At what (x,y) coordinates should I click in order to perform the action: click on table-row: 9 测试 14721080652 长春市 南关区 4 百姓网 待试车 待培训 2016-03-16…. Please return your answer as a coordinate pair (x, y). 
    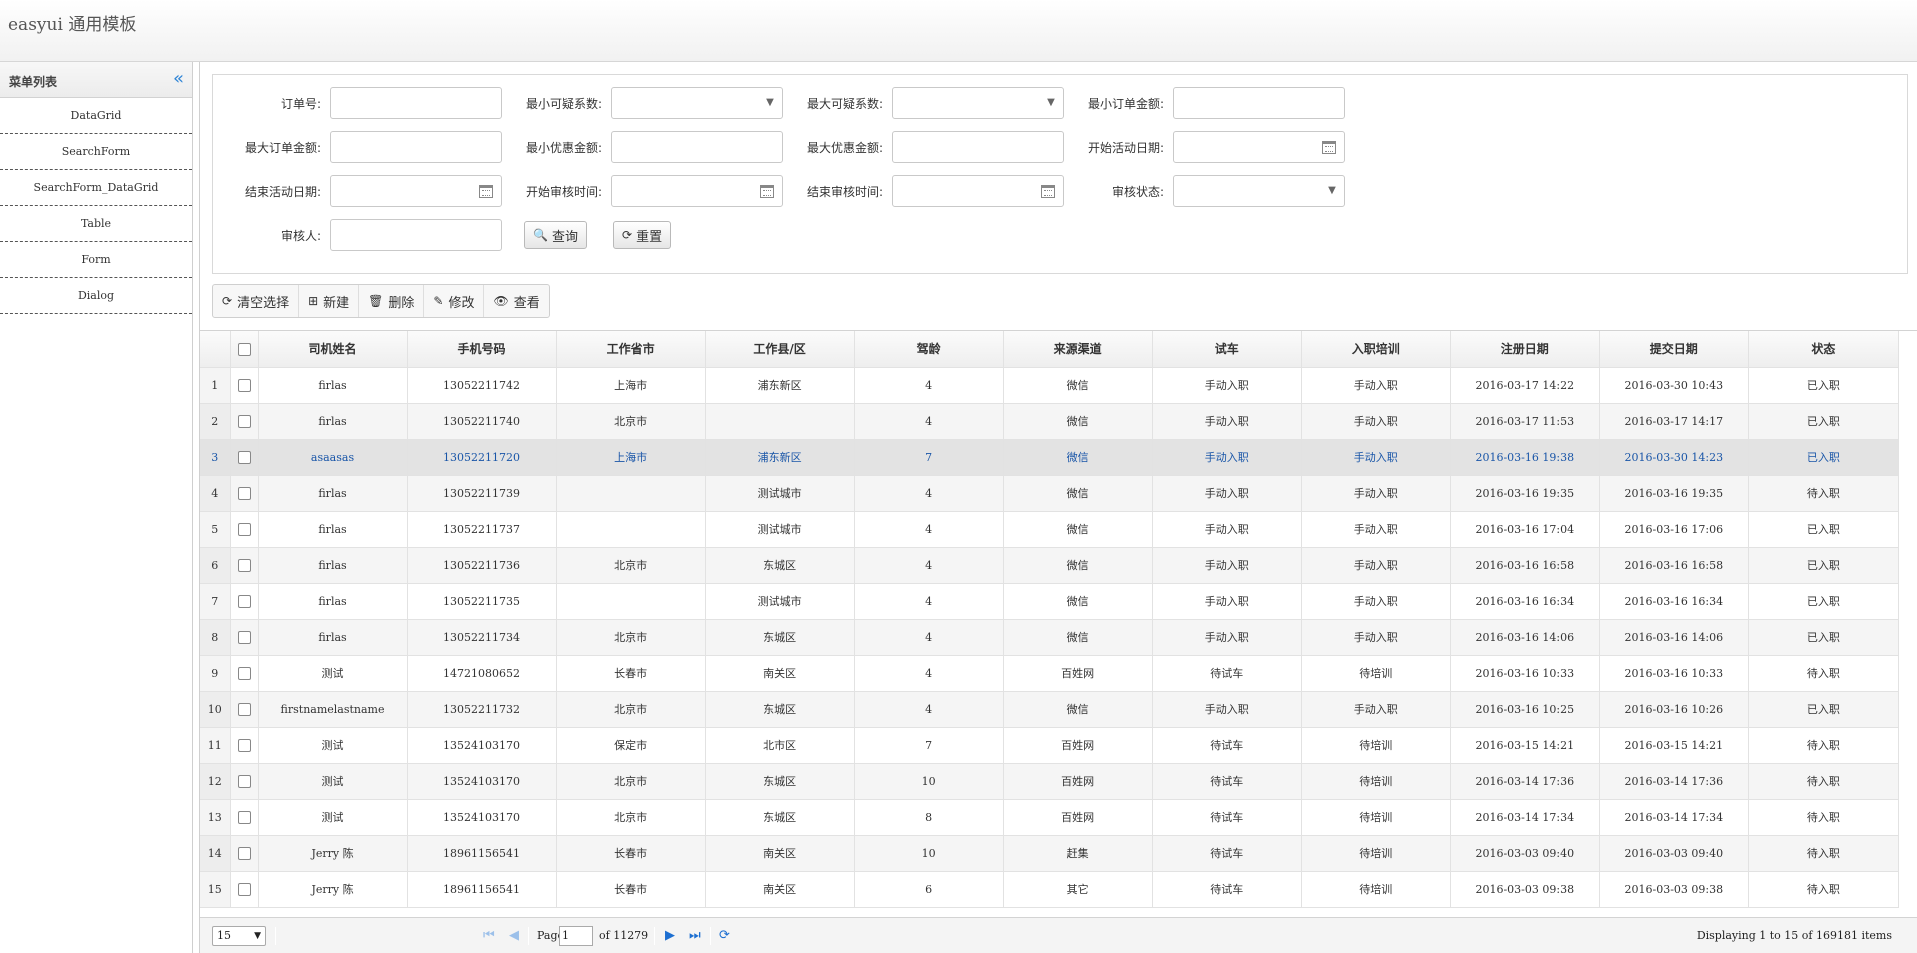
    Looking at the image, I should click on (1050, 673).